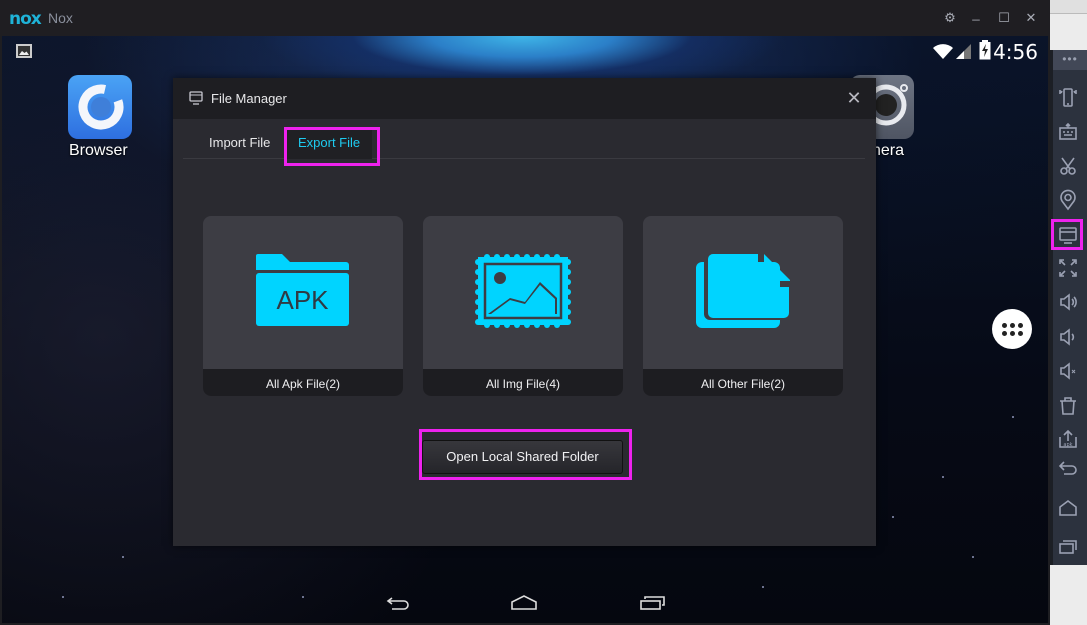 The image size is (1087, 625). Describe the element at coordinates (98, 150) in the screenshot. I see `browser-label: Browser` at that location.